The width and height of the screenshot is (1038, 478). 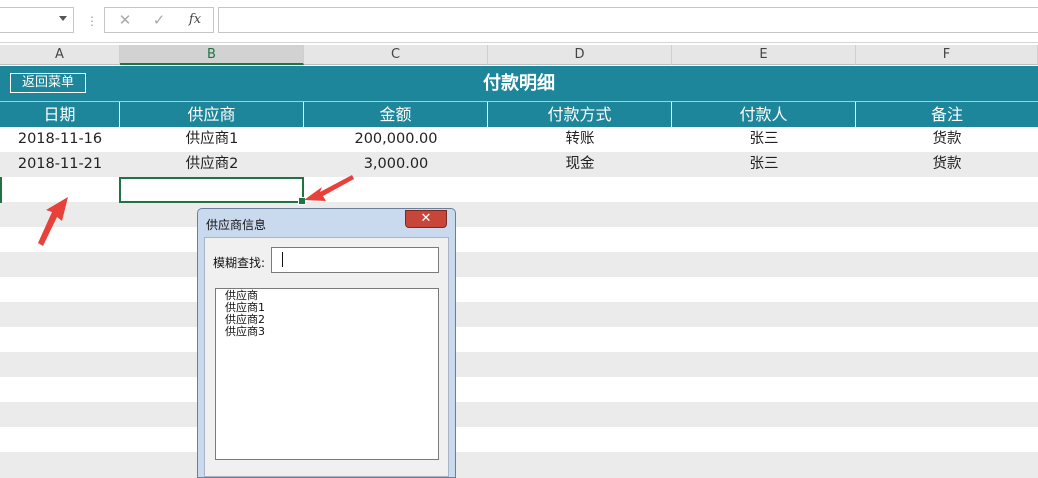 What do you see at coordinates (355, 260) in the screenshot?
I see `fuzzy-search-input` at bounding box center [355, 260].